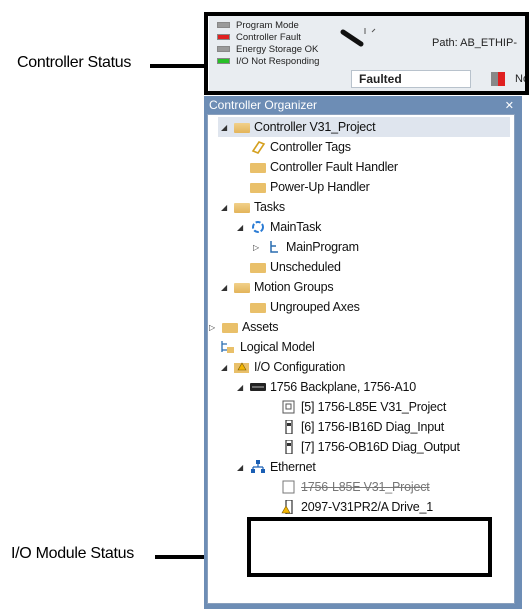 The image size is (529, 609). I want to click on tree-item-logical-model: Logical Model, so click(267, 347).